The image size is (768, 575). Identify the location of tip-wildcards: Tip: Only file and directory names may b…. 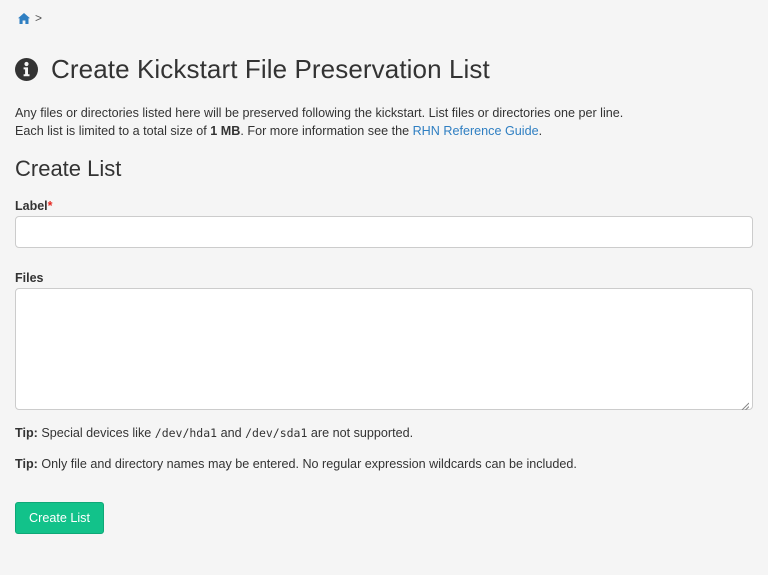
(296, 464).